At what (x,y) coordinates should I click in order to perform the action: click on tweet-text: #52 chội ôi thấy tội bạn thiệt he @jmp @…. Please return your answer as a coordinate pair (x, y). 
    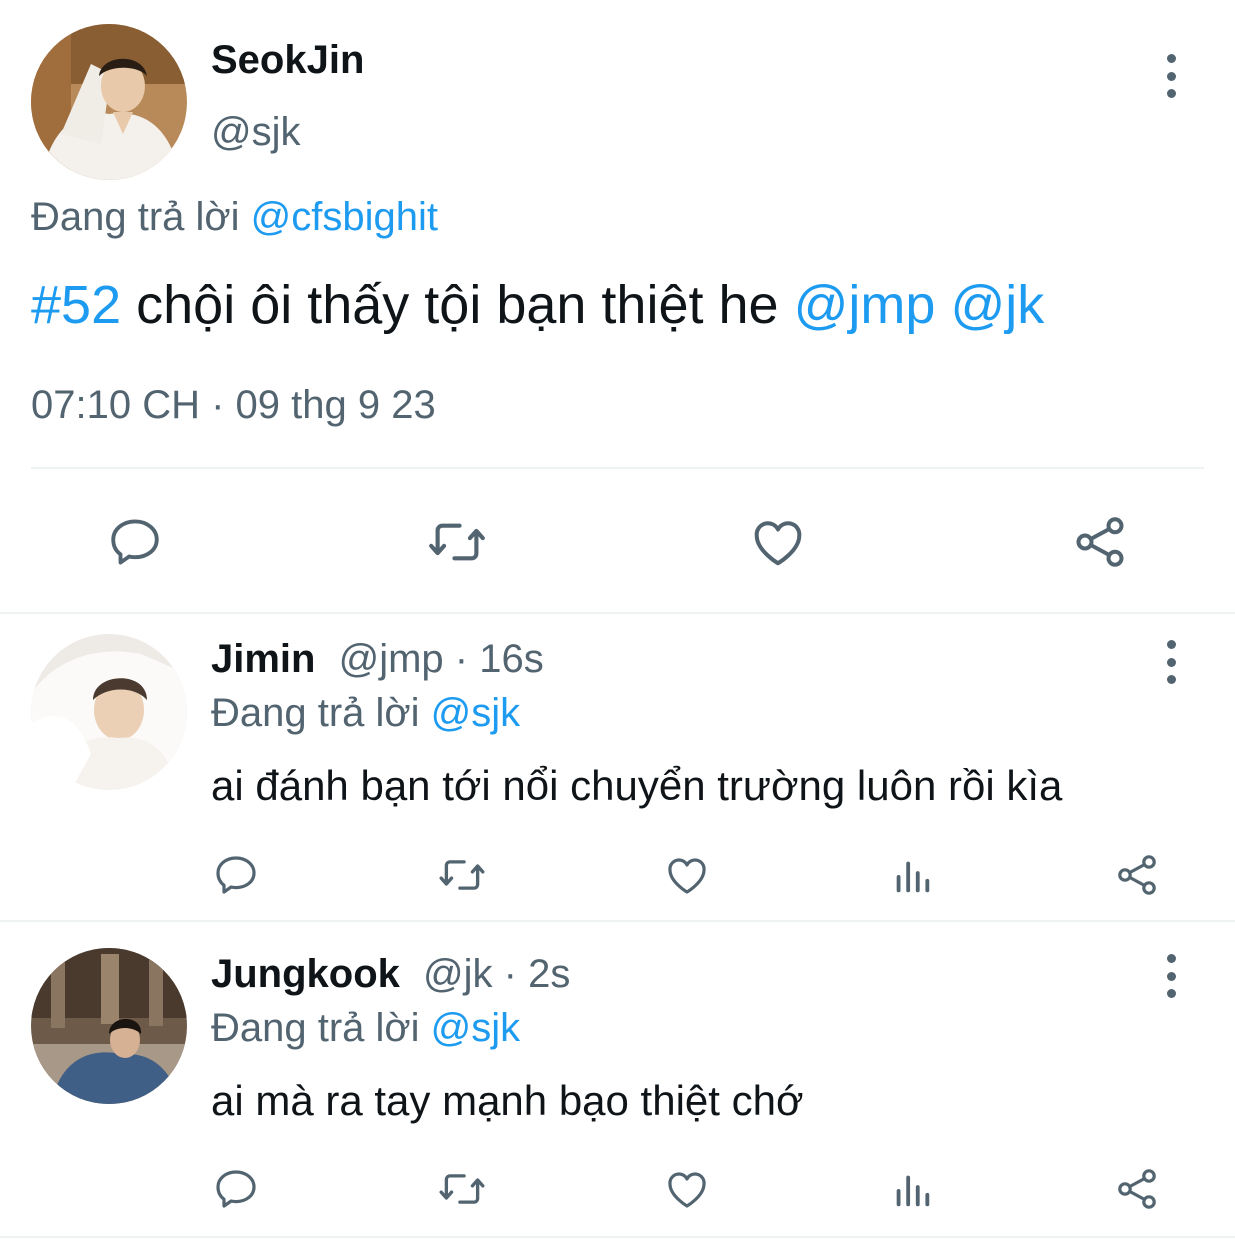
    Looking at the image, I should click on (537, 305).